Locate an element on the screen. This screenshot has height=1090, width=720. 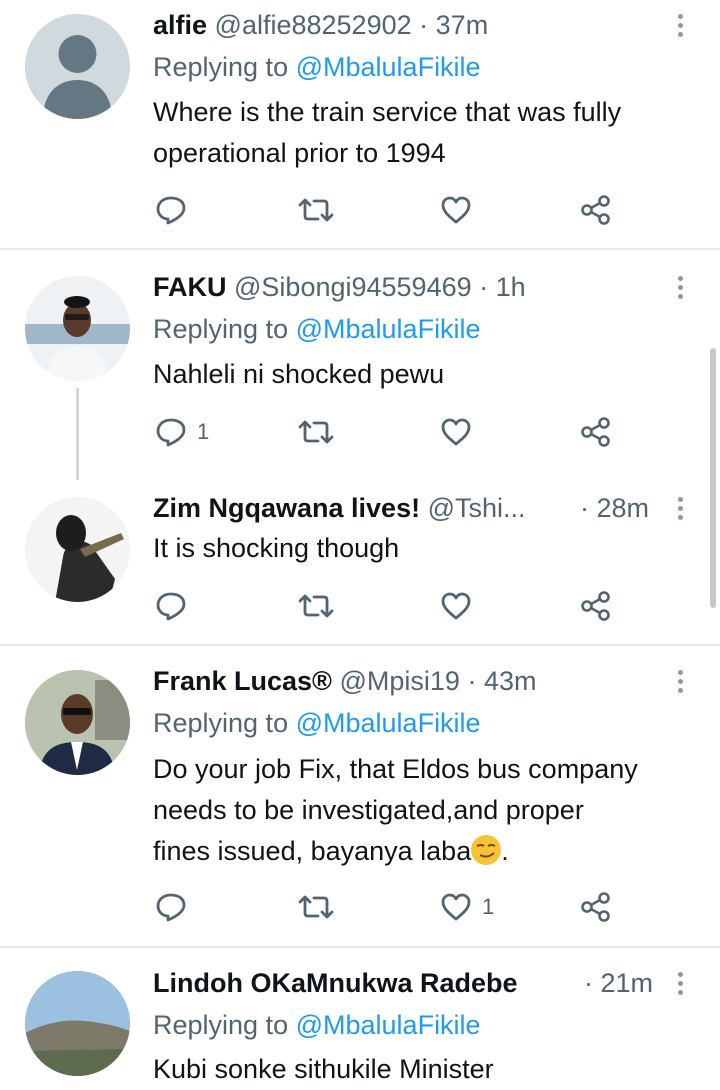
tweet-time: · 28m is located at coordinates (614, 508).